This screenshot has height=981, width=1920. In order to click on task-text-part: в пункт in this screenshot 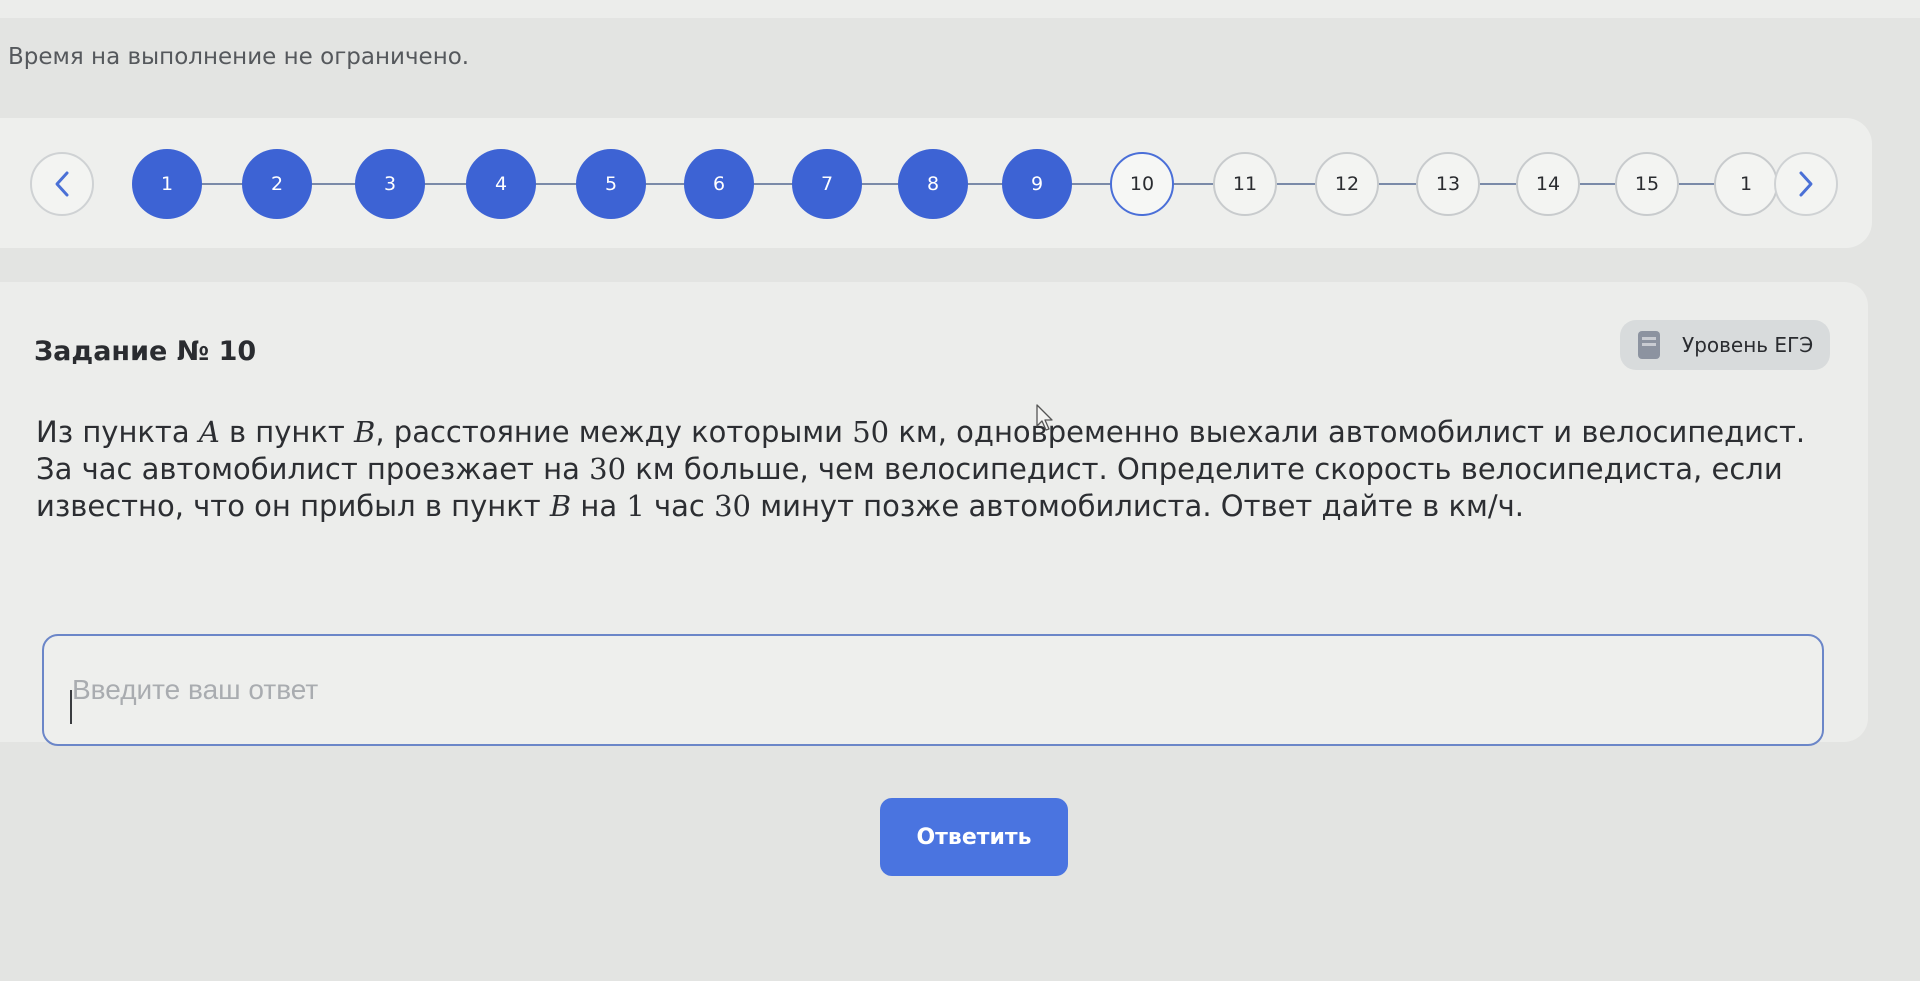, I will do `click(287, 432)`.